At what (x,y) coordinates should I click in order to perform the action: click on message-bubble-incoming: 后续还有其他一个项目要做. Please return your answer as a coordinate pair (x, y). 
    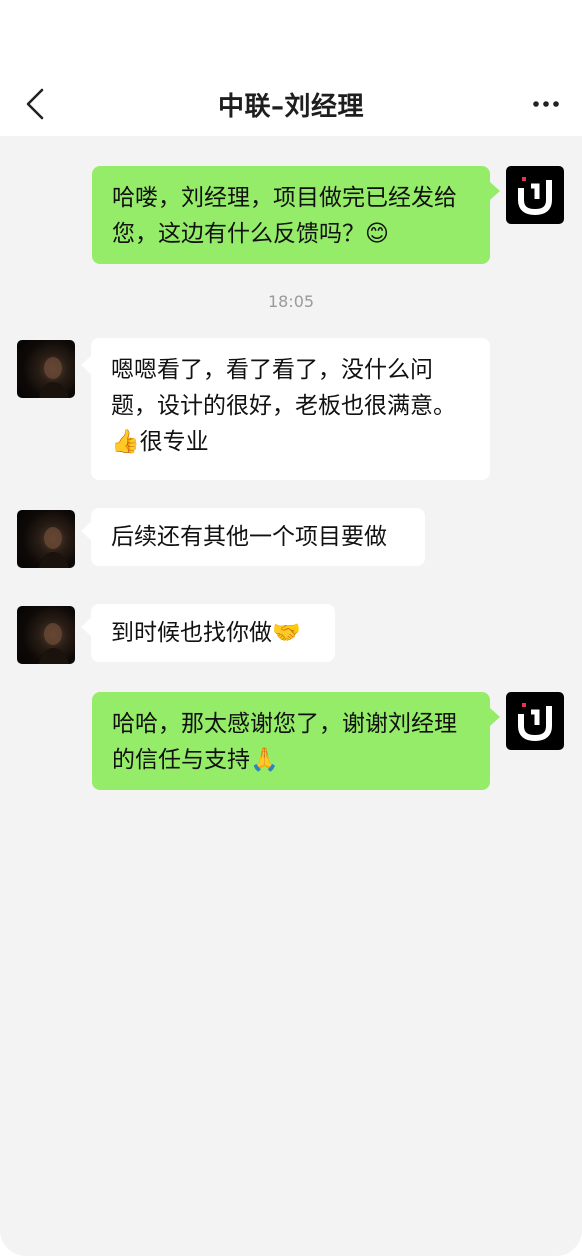
    Looking at the image, I should click on (258, 537).